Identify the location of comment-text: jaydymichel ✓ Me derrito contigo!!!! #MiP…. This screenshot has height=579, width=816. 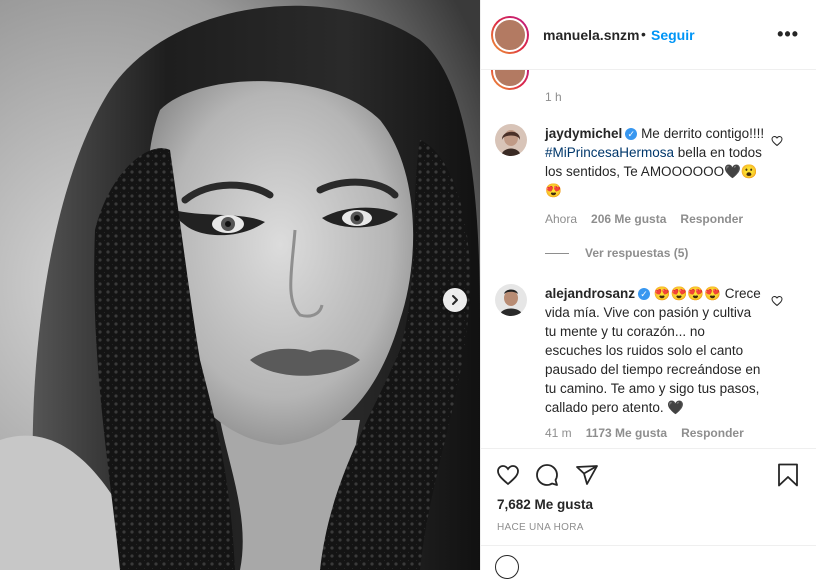
(655, 162).